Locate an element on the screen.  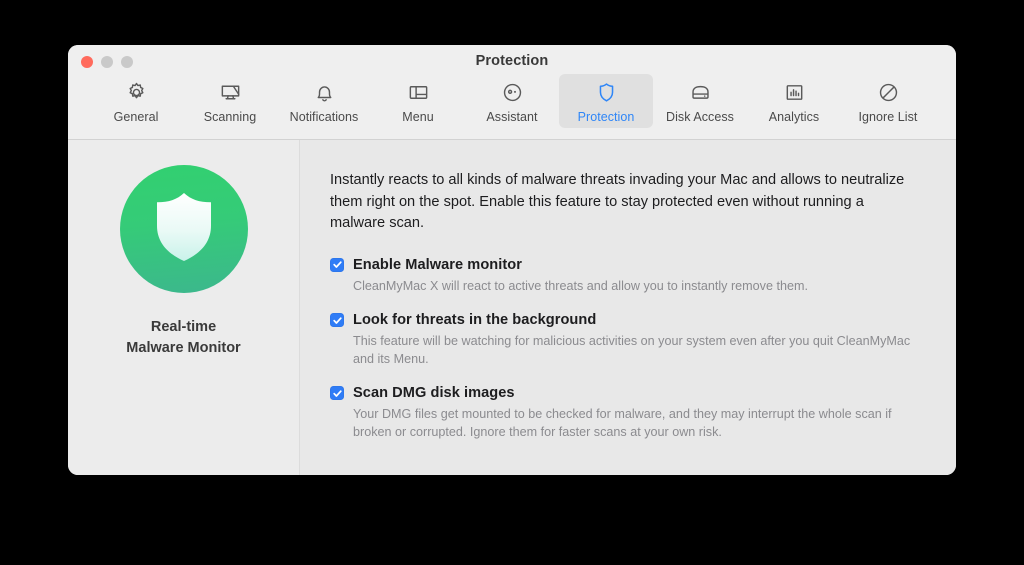
tab-label: Assistant is located at coordinates (512, 117).